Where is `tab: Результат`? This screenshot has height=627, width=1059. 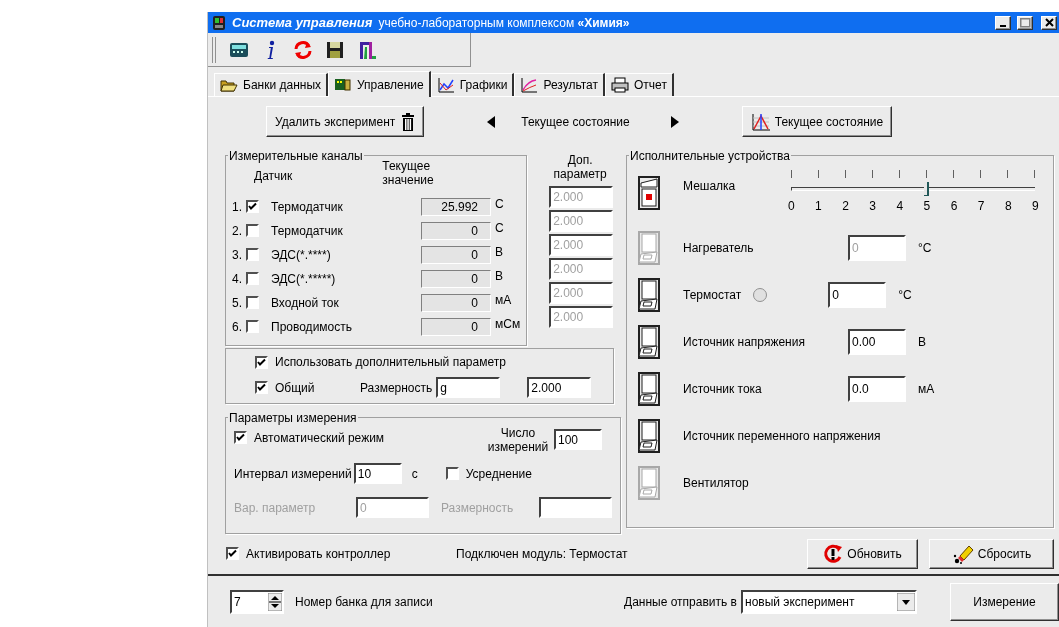 tab: Результат is located at coordinates (560, 84).